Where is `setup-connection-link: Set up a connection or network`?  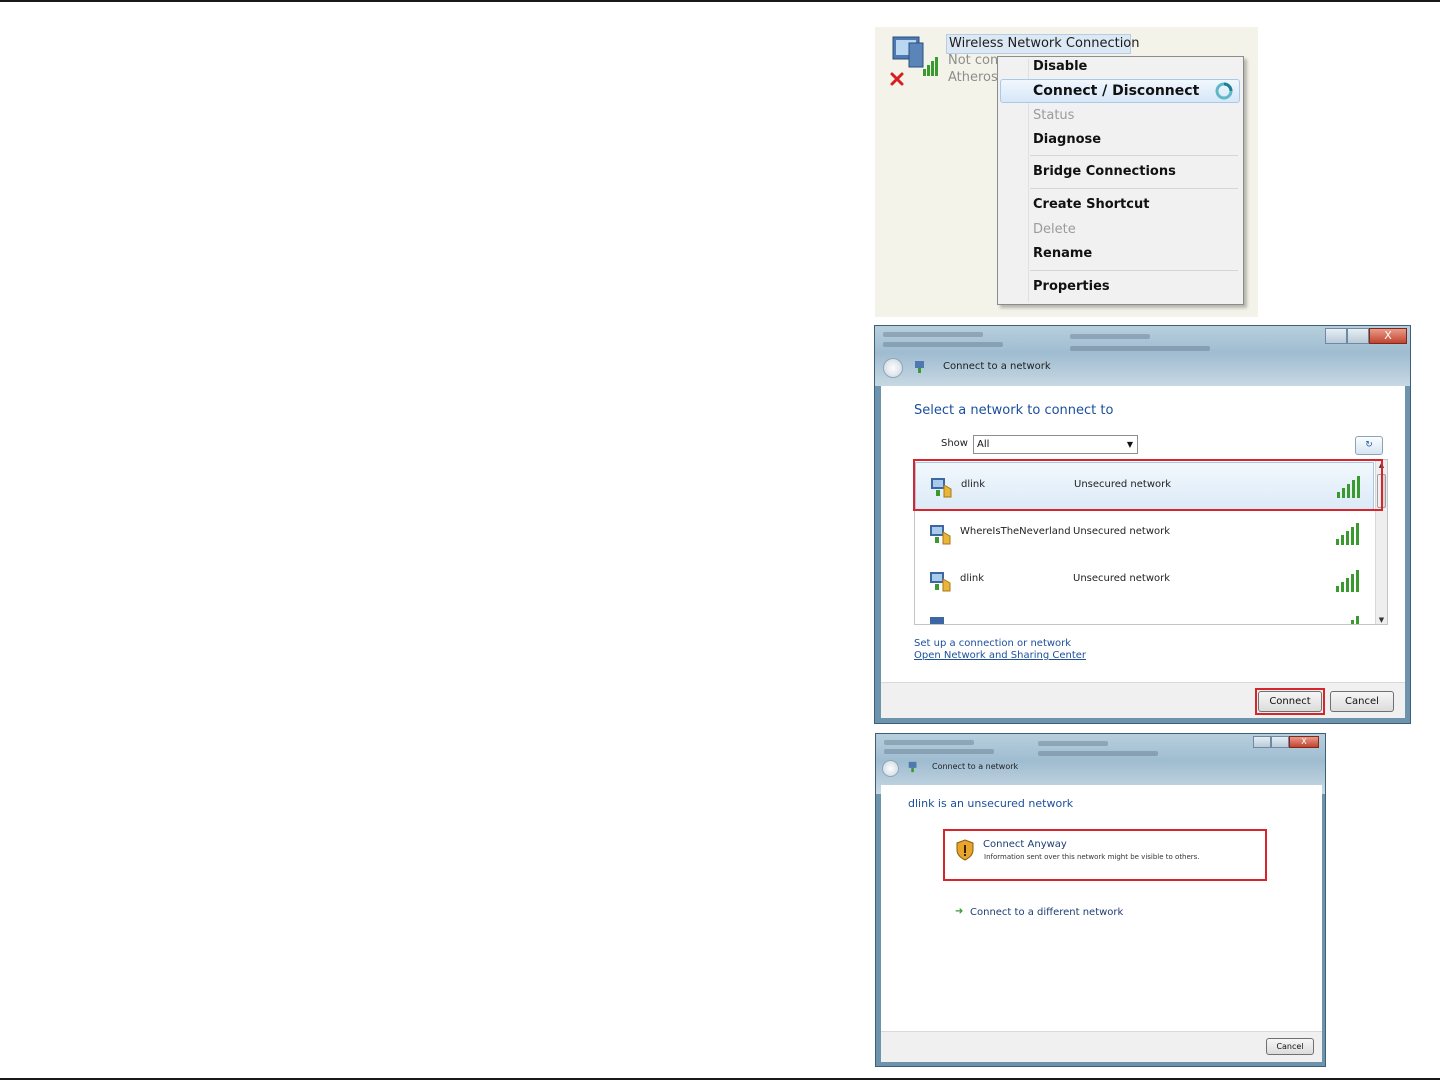
setup-connection-link: Set up a connection or network is located at coordinates (992, 643).